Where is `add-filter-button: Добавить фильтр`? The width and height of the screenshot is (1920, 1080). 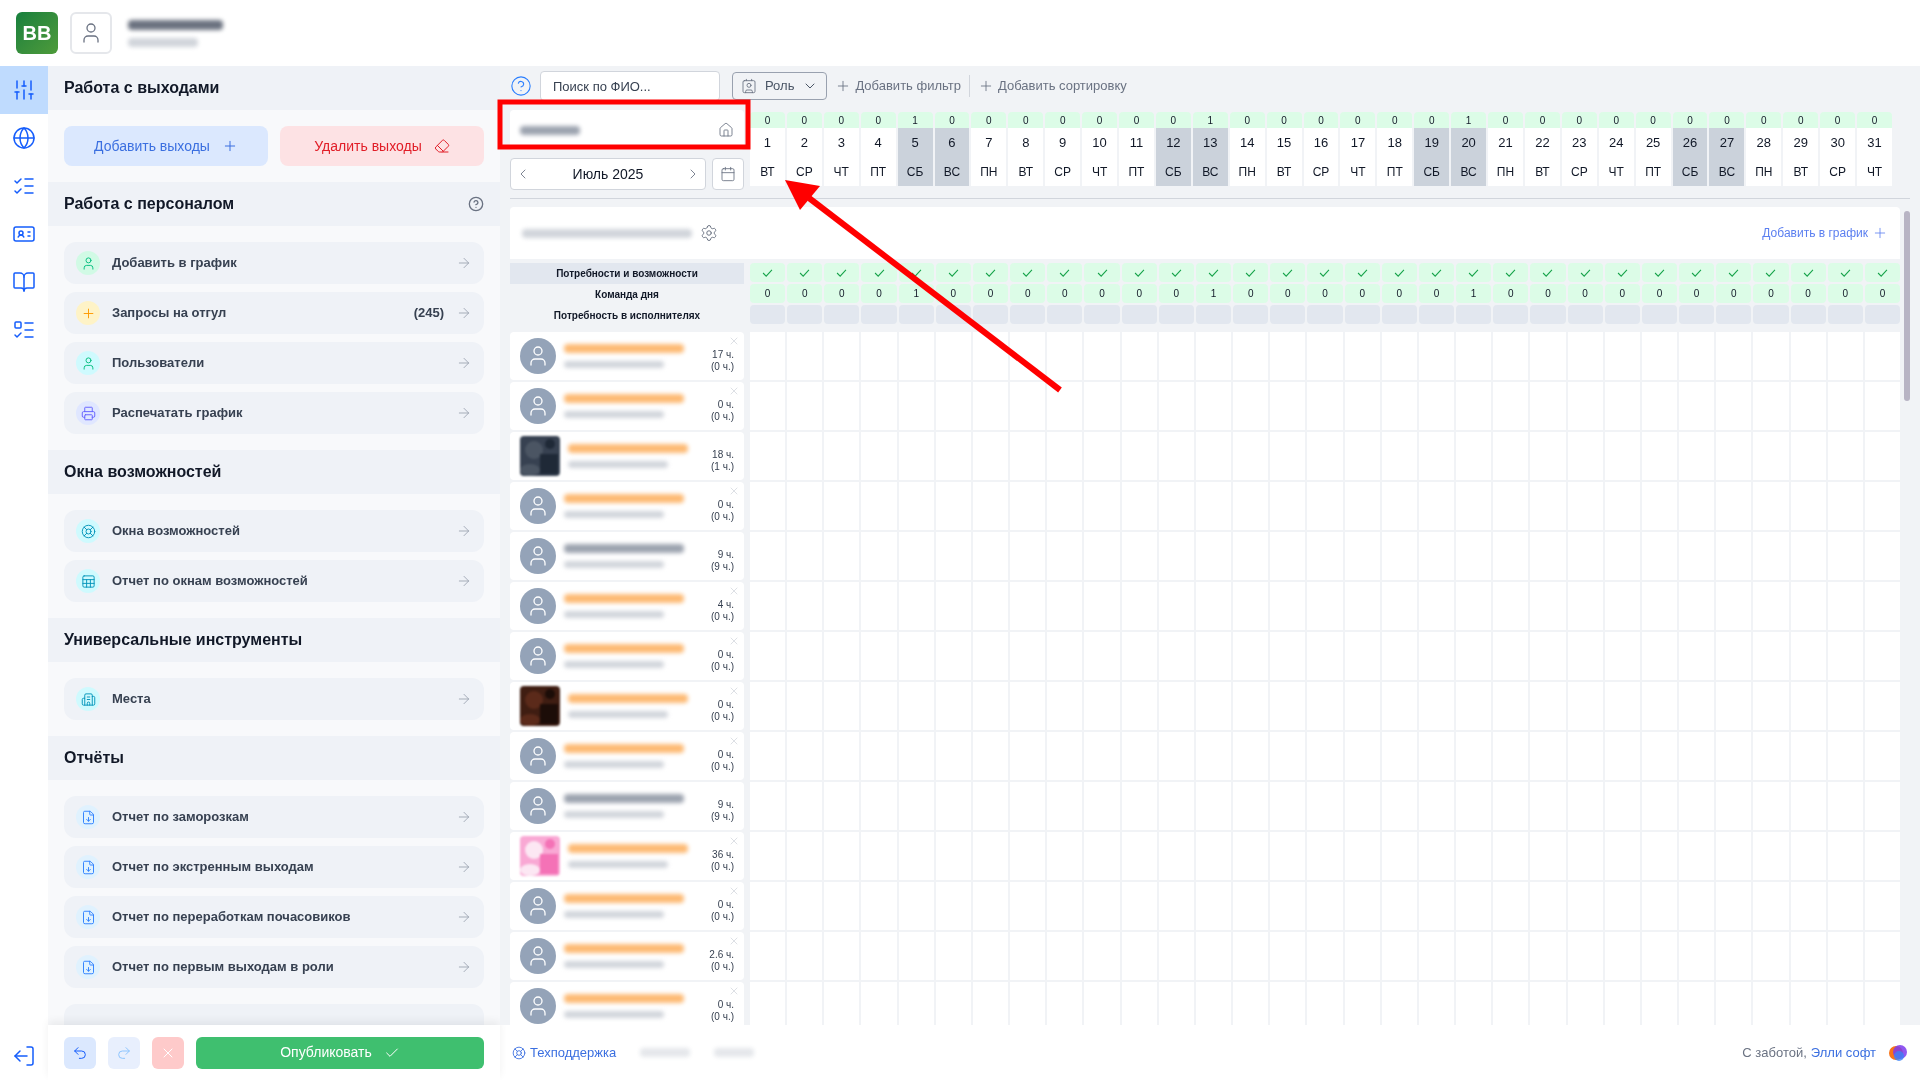
add-filter-button: Добавить фильтр is located at coordinates (898, 86).